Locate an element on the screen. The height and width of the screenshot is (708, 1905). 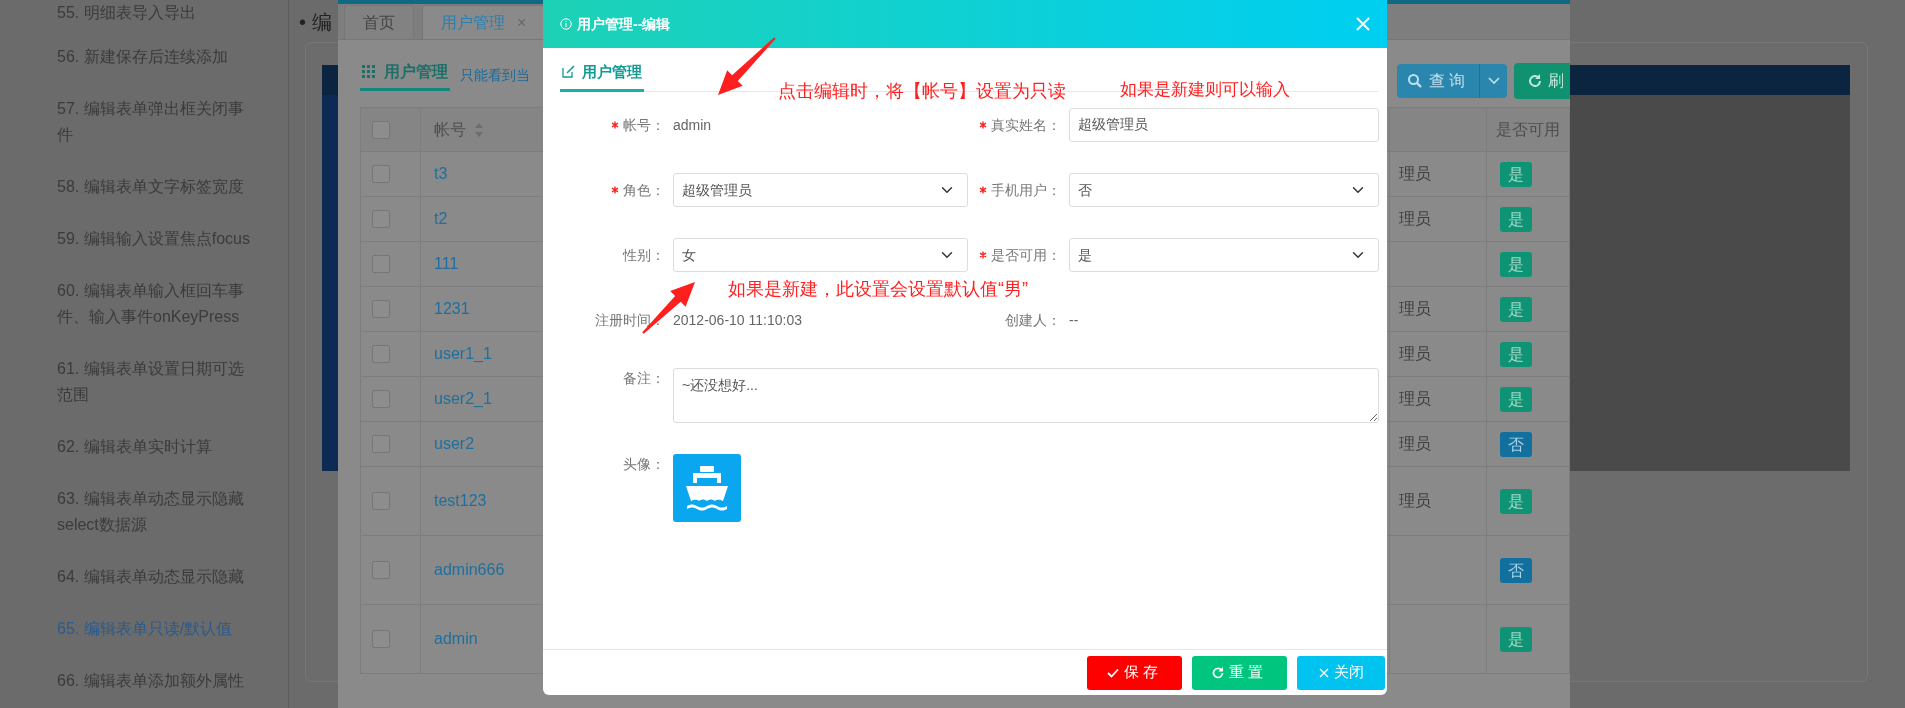
close-tab-button: × is located at coordinates (522, 22).